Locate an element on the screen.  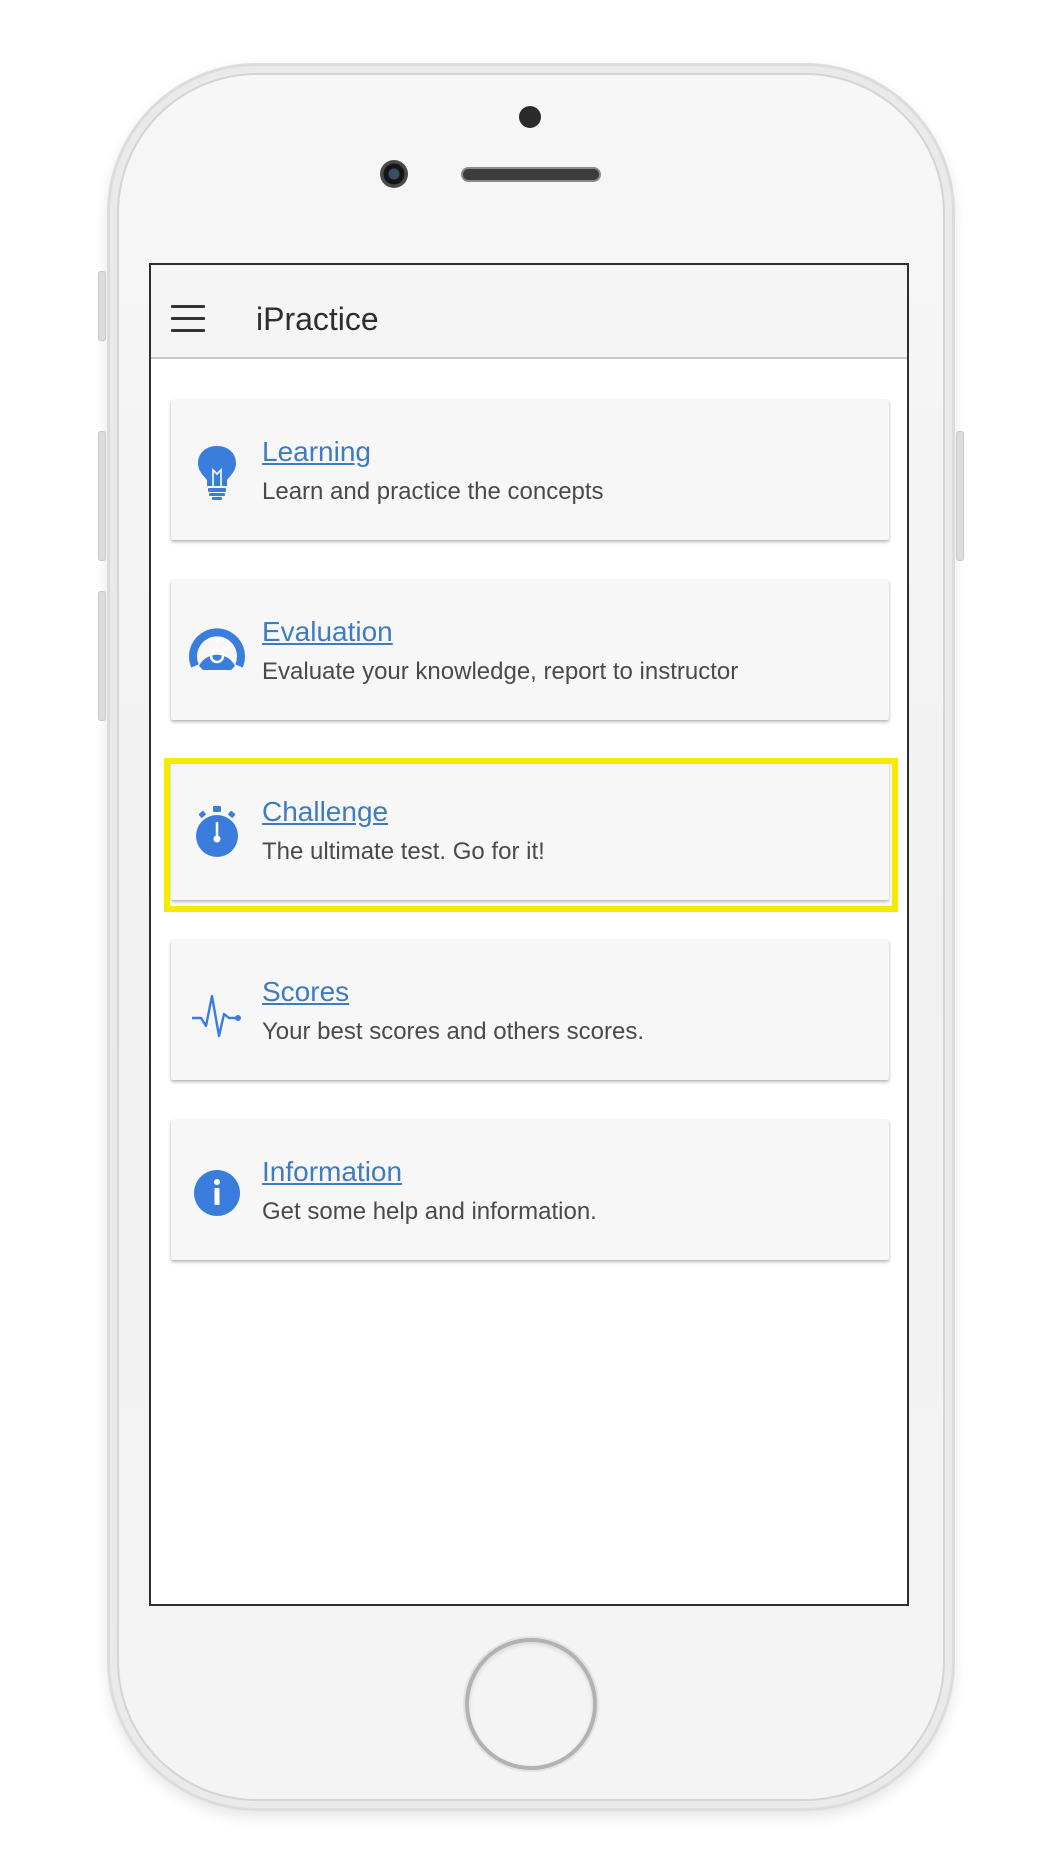
menu-card-description: Get some help and information. is located at coordinates (429, 1211).